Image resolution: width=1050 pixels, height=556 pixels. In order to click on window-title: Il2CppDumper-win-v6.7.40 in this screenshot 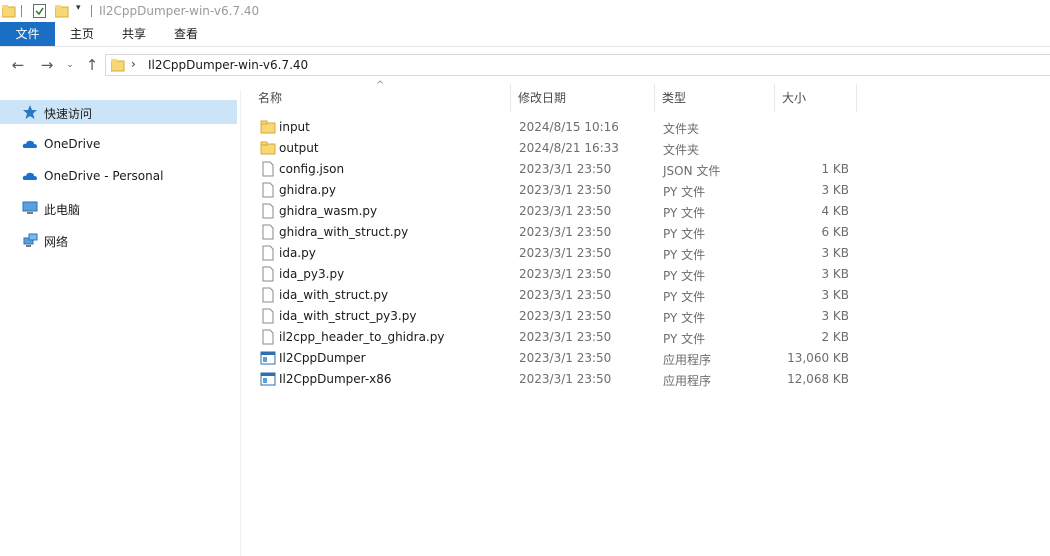, I will do `click(179, 11)`.